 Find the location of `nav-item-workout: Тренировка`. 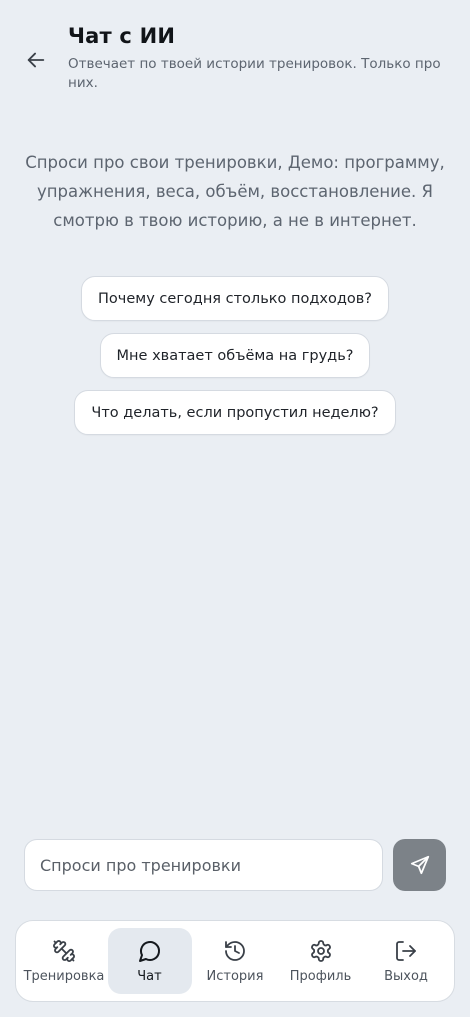

nav-item-workout: Тренировка is located at coordinates (64, 961).